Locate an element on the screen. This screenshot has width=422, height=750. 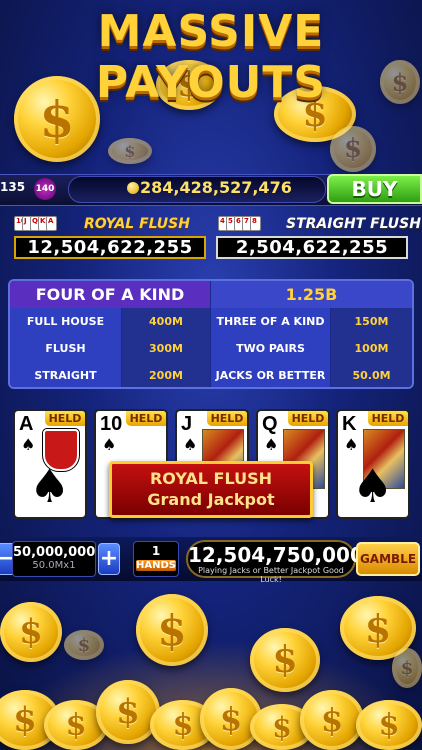
level-text: 135 is located at coordinates (13, 187).